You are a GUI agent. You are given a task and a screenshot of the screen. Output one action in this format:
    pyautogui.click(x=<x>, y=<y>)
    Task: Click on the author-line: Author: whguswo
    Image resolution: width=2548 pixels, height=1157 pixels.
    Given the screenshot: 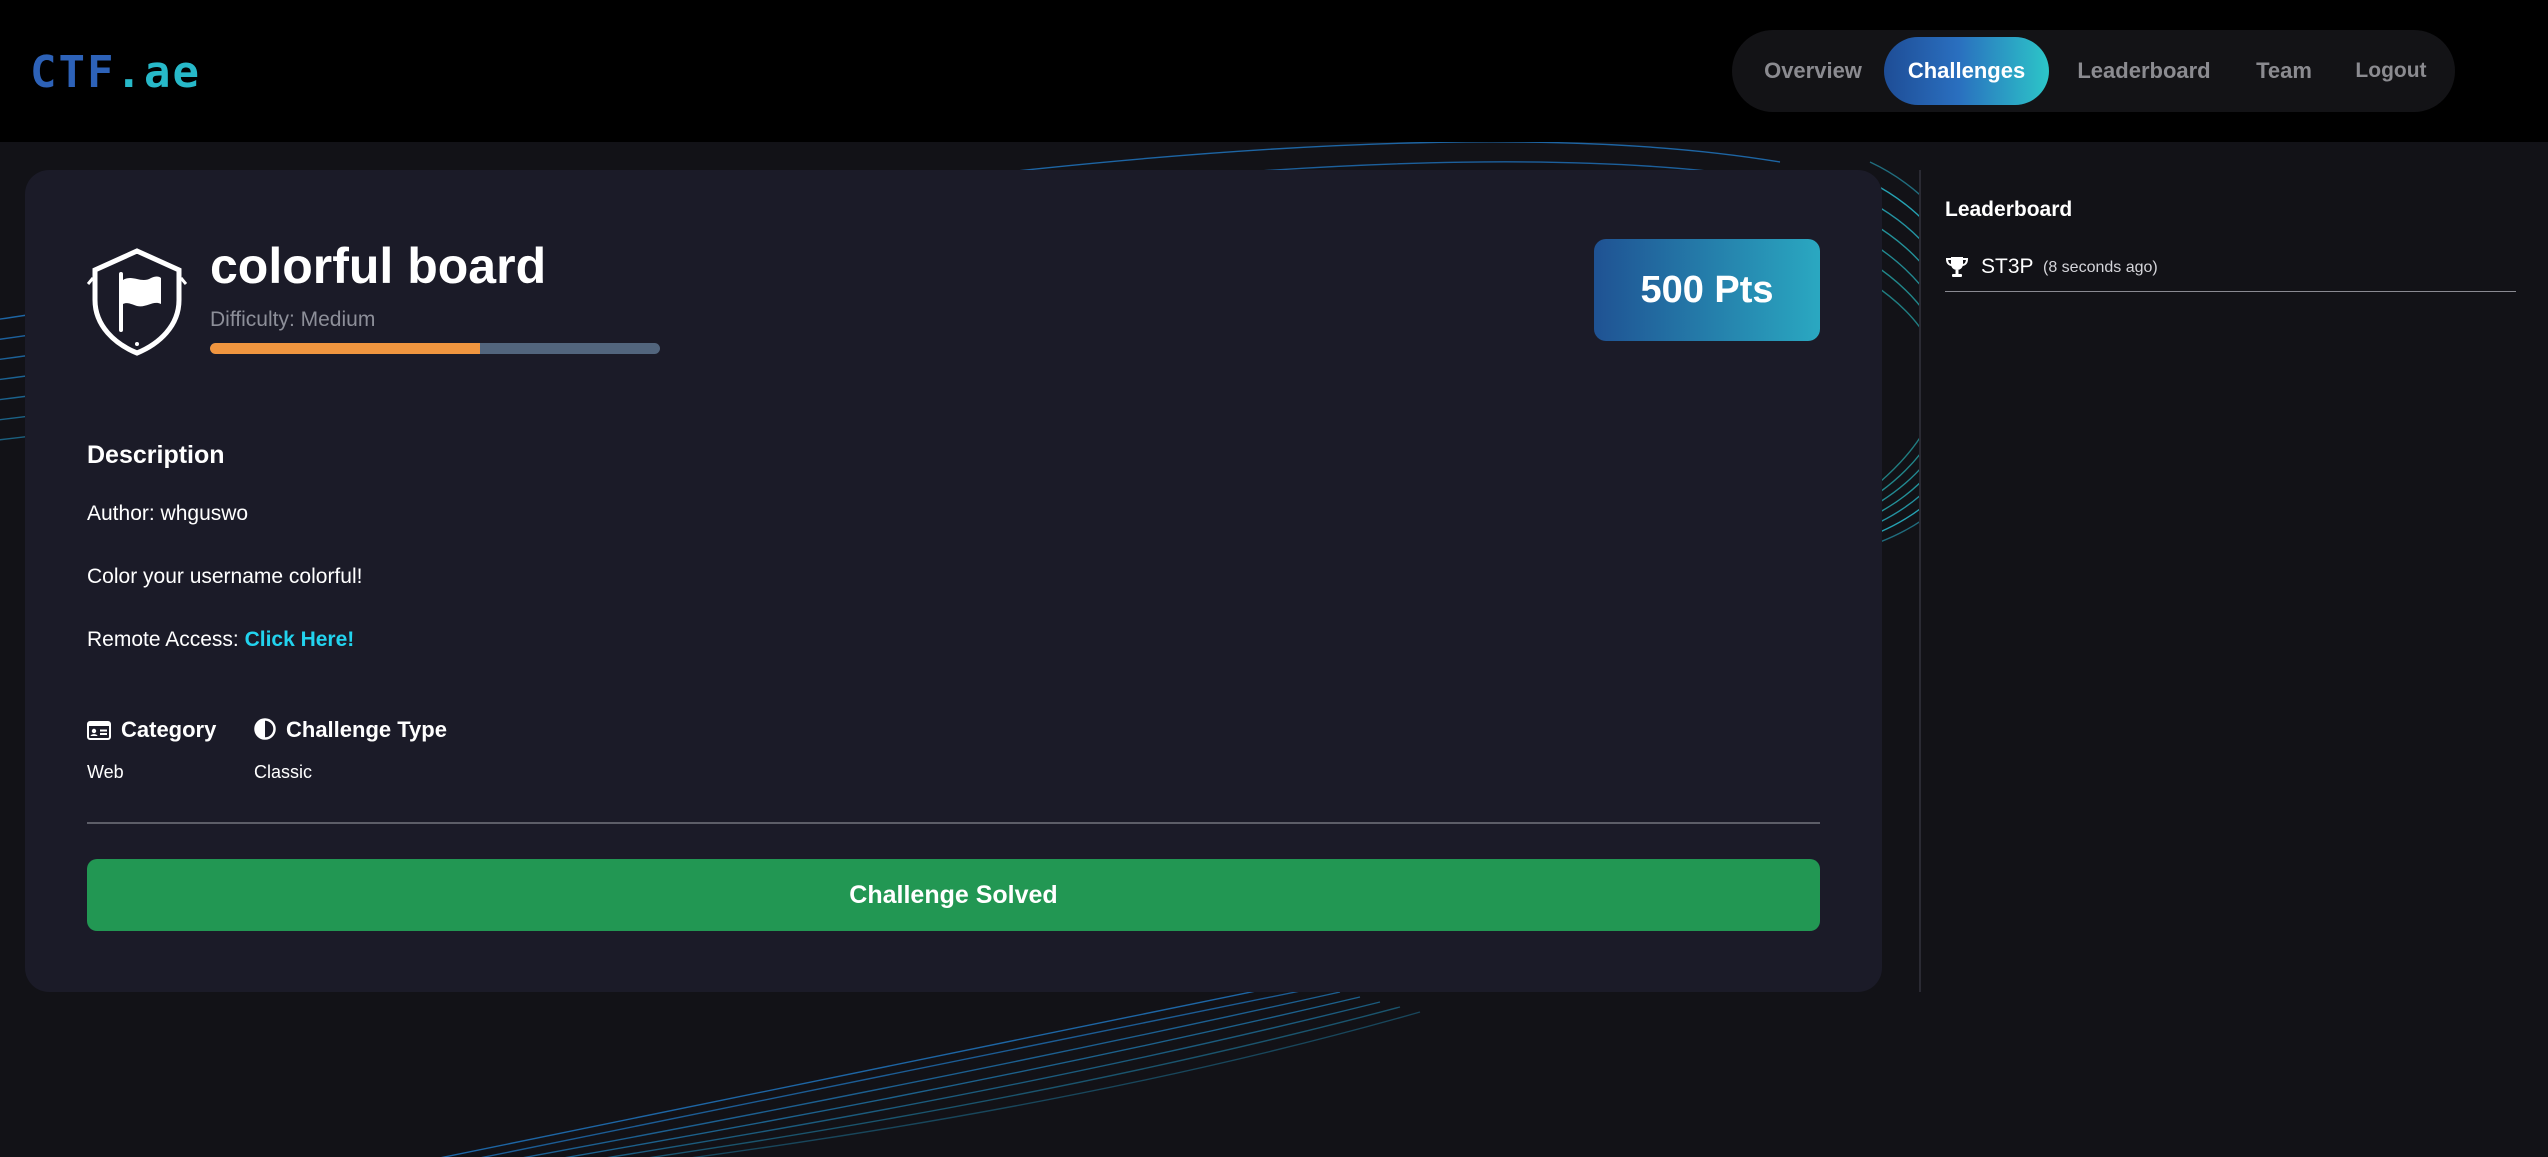 What is the action you would take?
    pyautogui.click(x=168, y=513)
    